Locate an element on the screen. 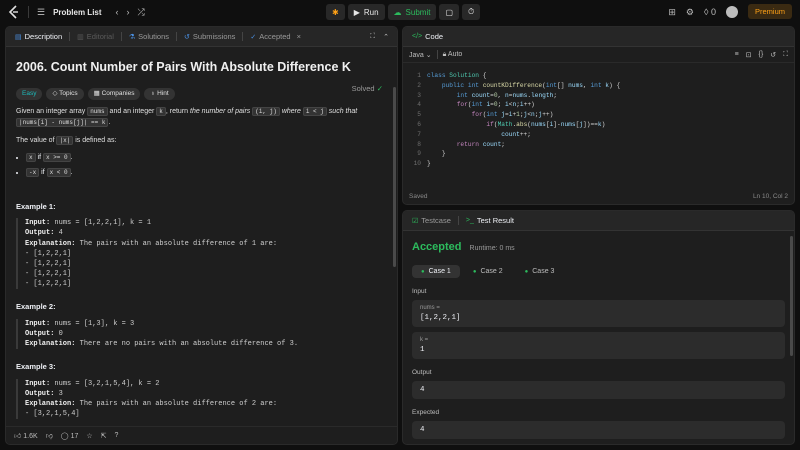 The height and width of the screenshot is (450, 800). upload-icon: ☁ is located at coordinates (397, 12).